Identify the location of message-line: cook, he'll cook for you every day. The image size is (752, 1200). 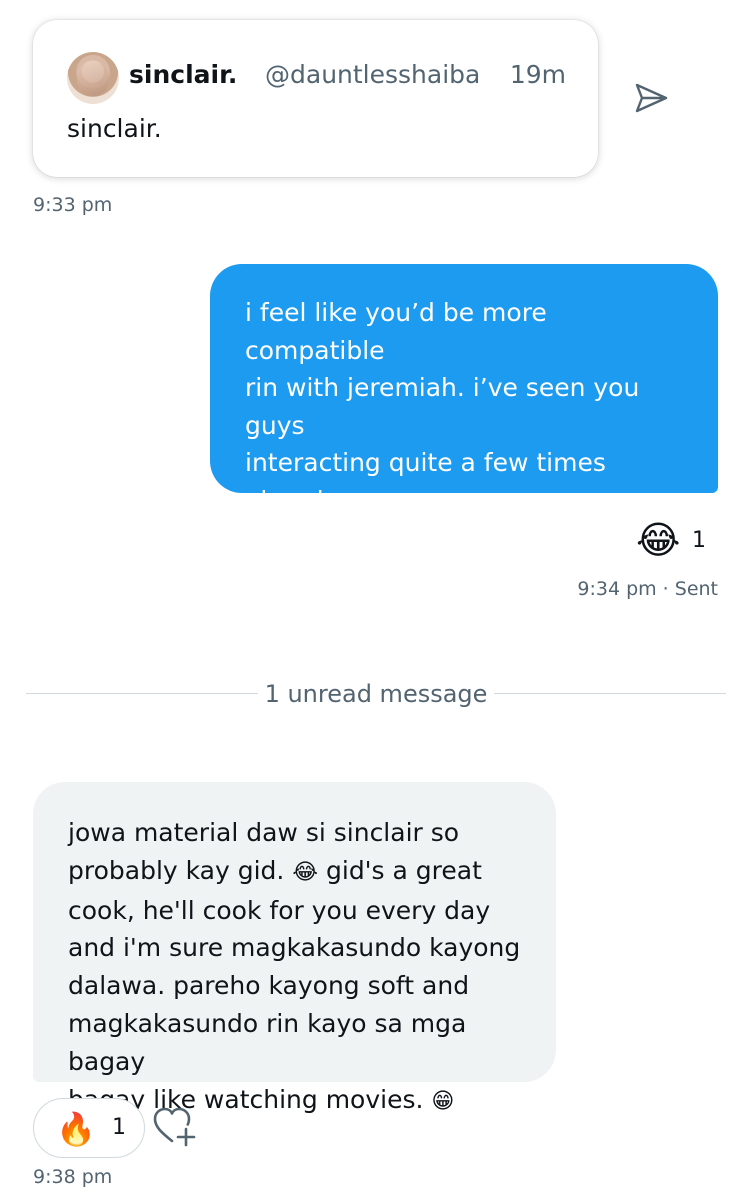
(279, 910).